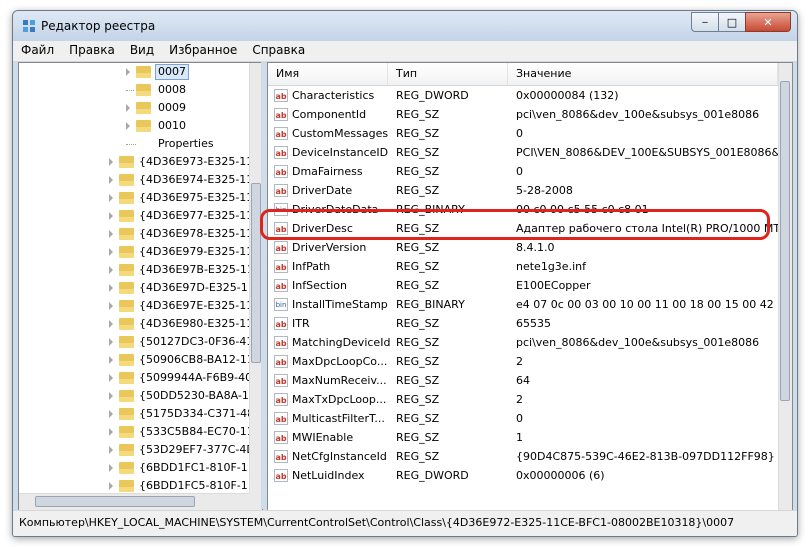  I want to click on value-row: ab DriverDate REG_SZ 5-28-2008, so click(523, 190).